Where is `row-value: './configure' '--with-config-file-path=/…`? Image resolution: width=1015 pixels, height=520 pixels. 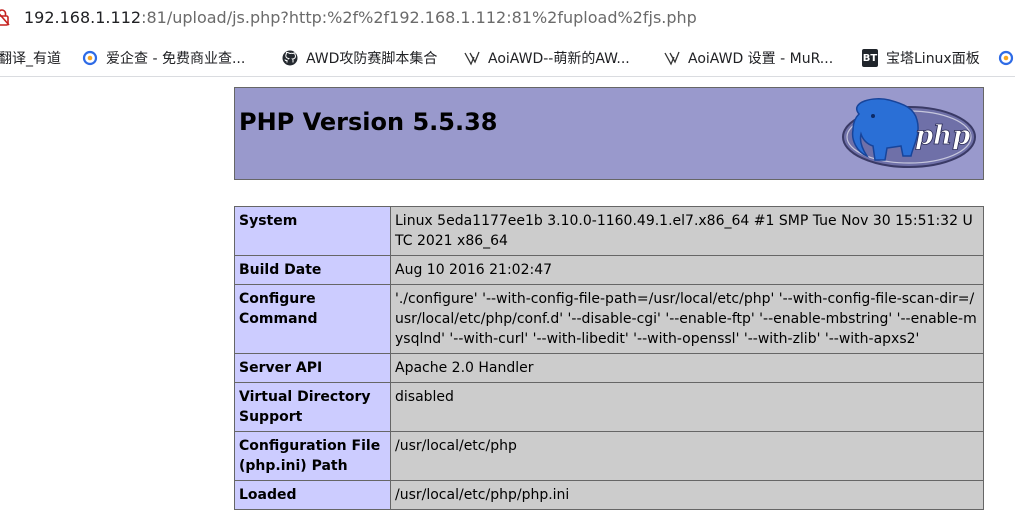 row-value: './configure' '--with-config-file-path=/… is located at coordinates (687, 319).